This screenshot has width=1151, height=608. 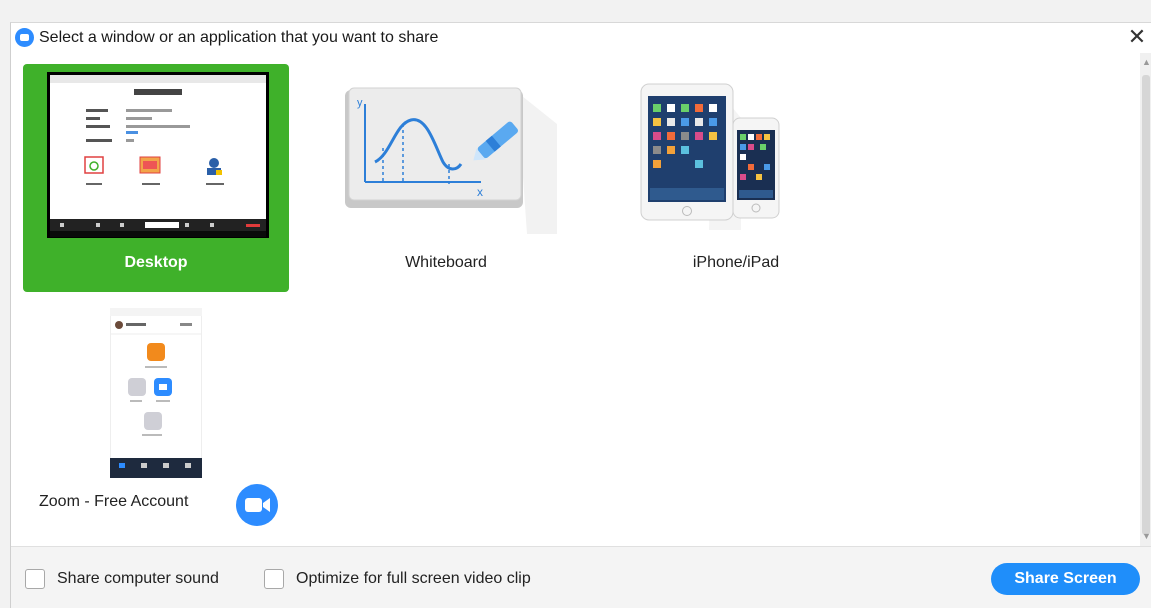 I want to click on tile-zoom-app-window: Zoom - Free Account, so click(x=164, y=425).